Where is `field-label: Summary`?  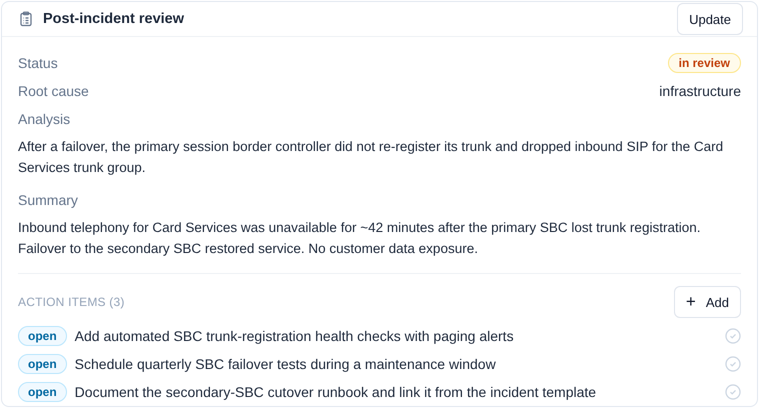 field-label: Summary is located at coordinates (48, 200).